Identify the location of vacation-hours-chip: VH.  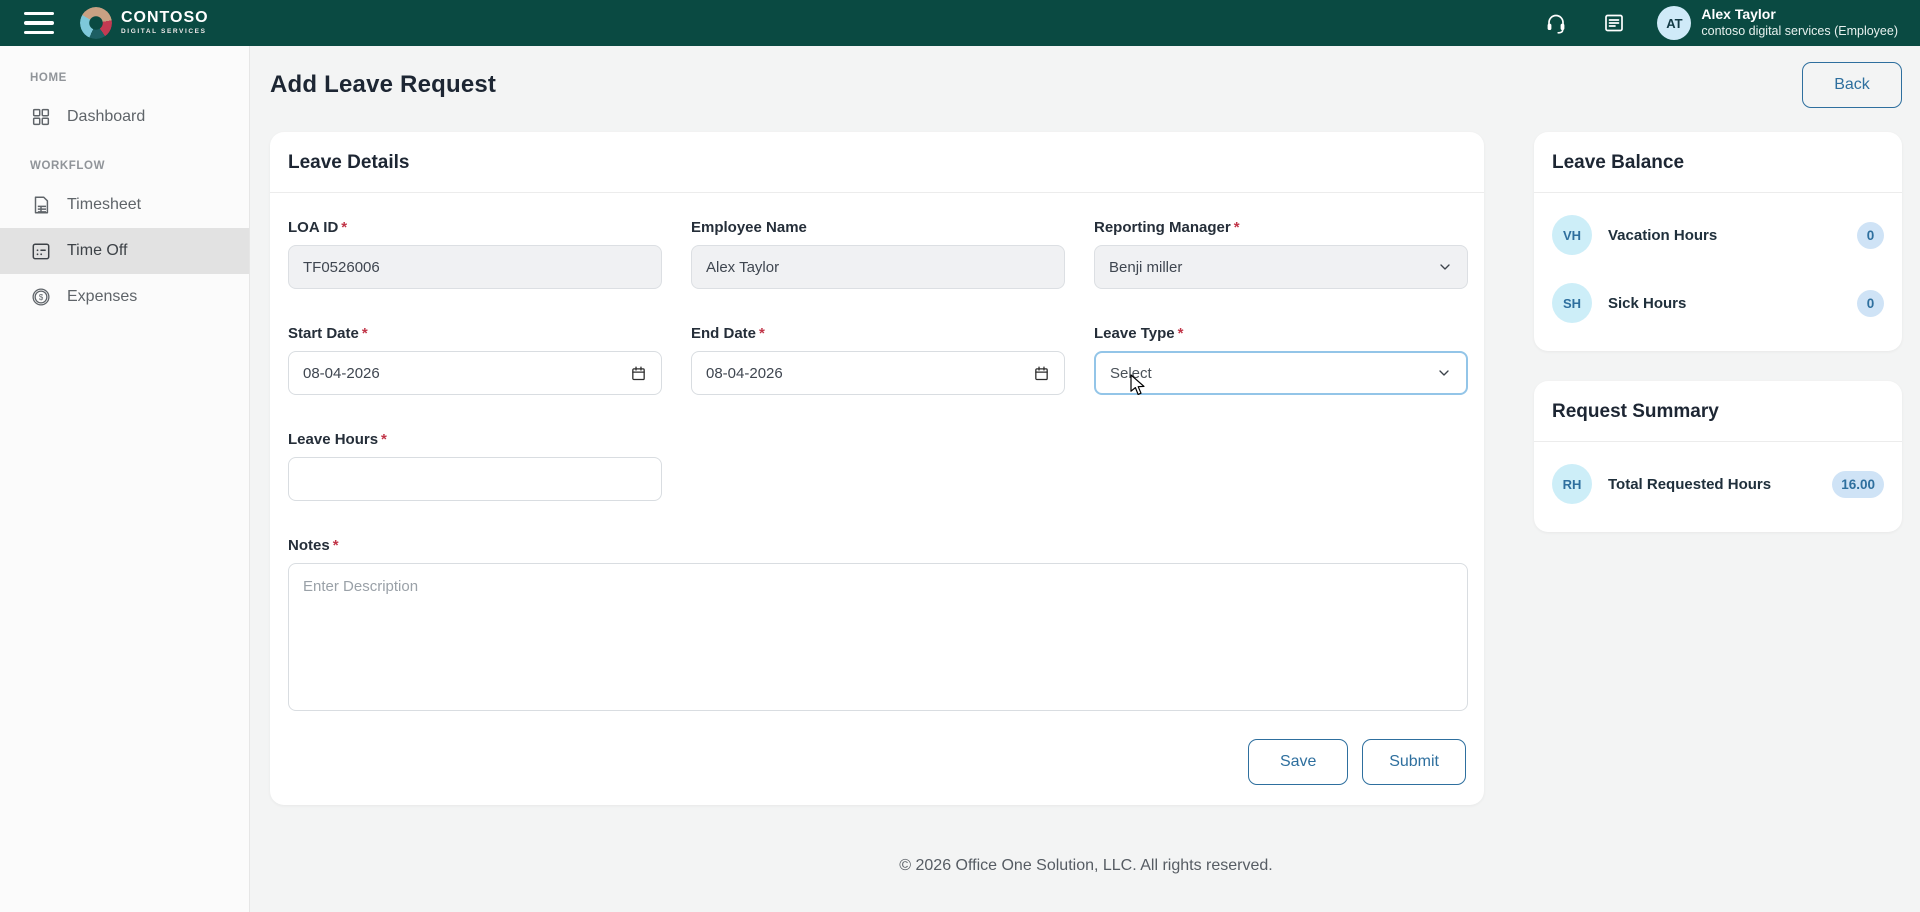
(1572, 235).